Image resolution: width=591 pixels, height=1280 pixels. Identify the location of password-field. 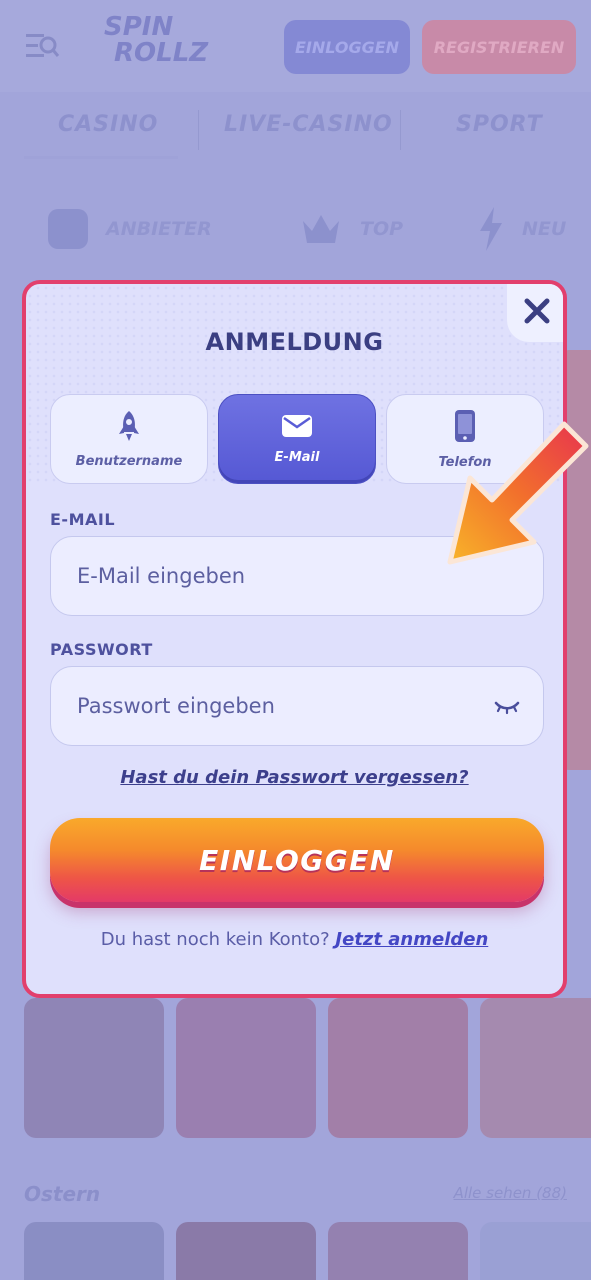
(277, 706).